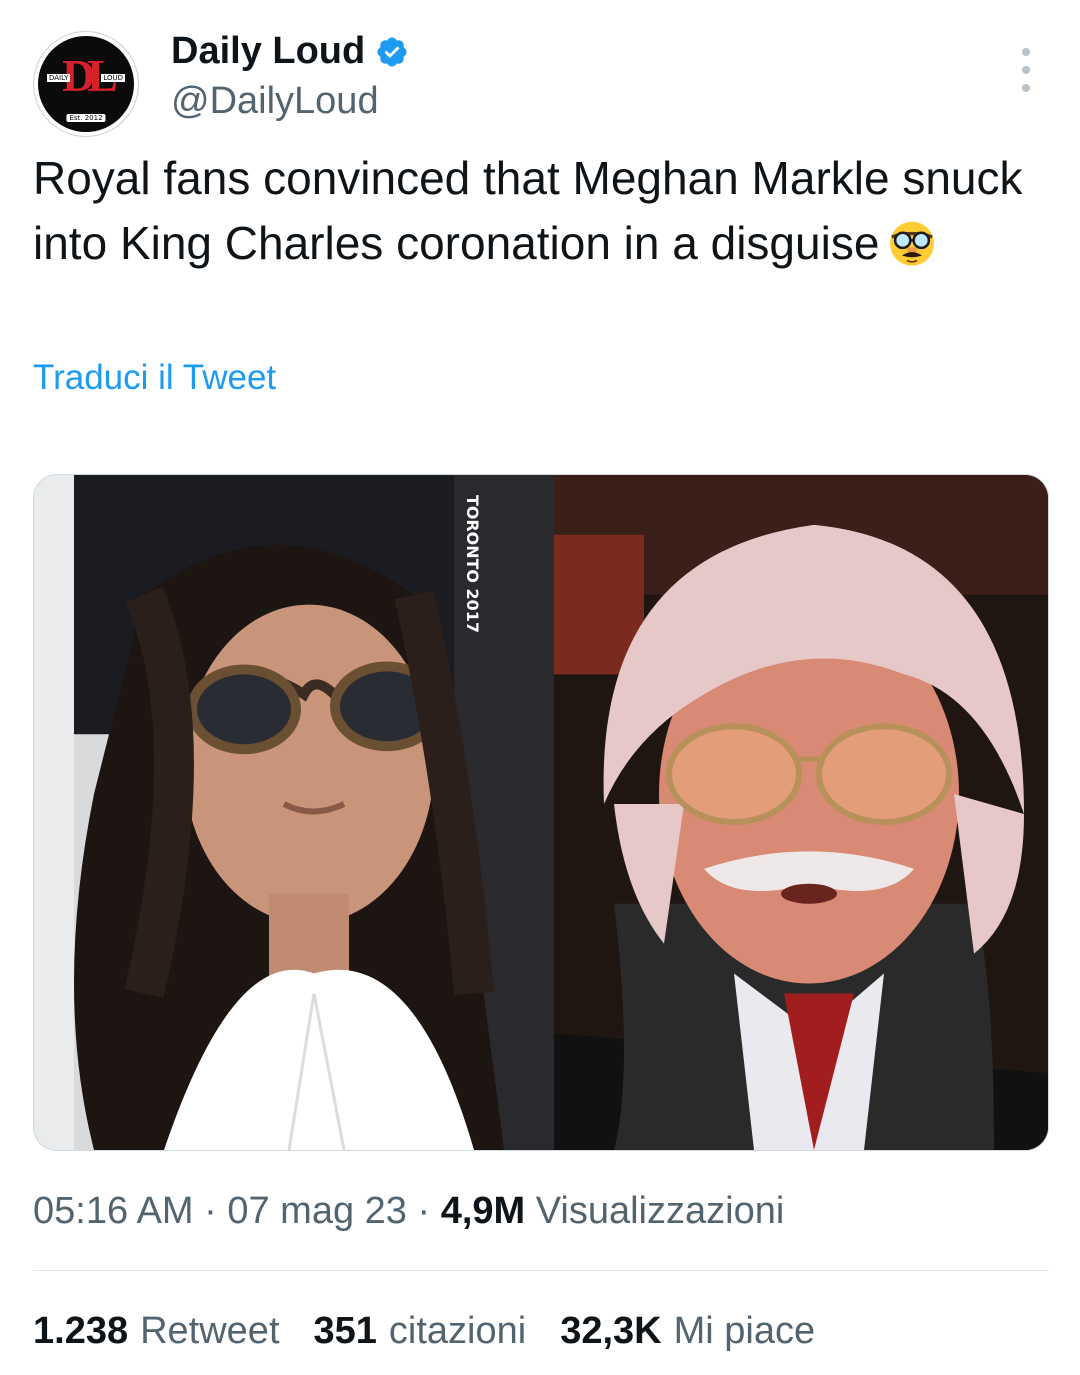 The width and height of the screenshot is (1080, 1375). What do you see at coordinates (113, 1211) in the screenshot?
I see `tweet-time: 05:16 AM` at bounding box center [113, 1211].